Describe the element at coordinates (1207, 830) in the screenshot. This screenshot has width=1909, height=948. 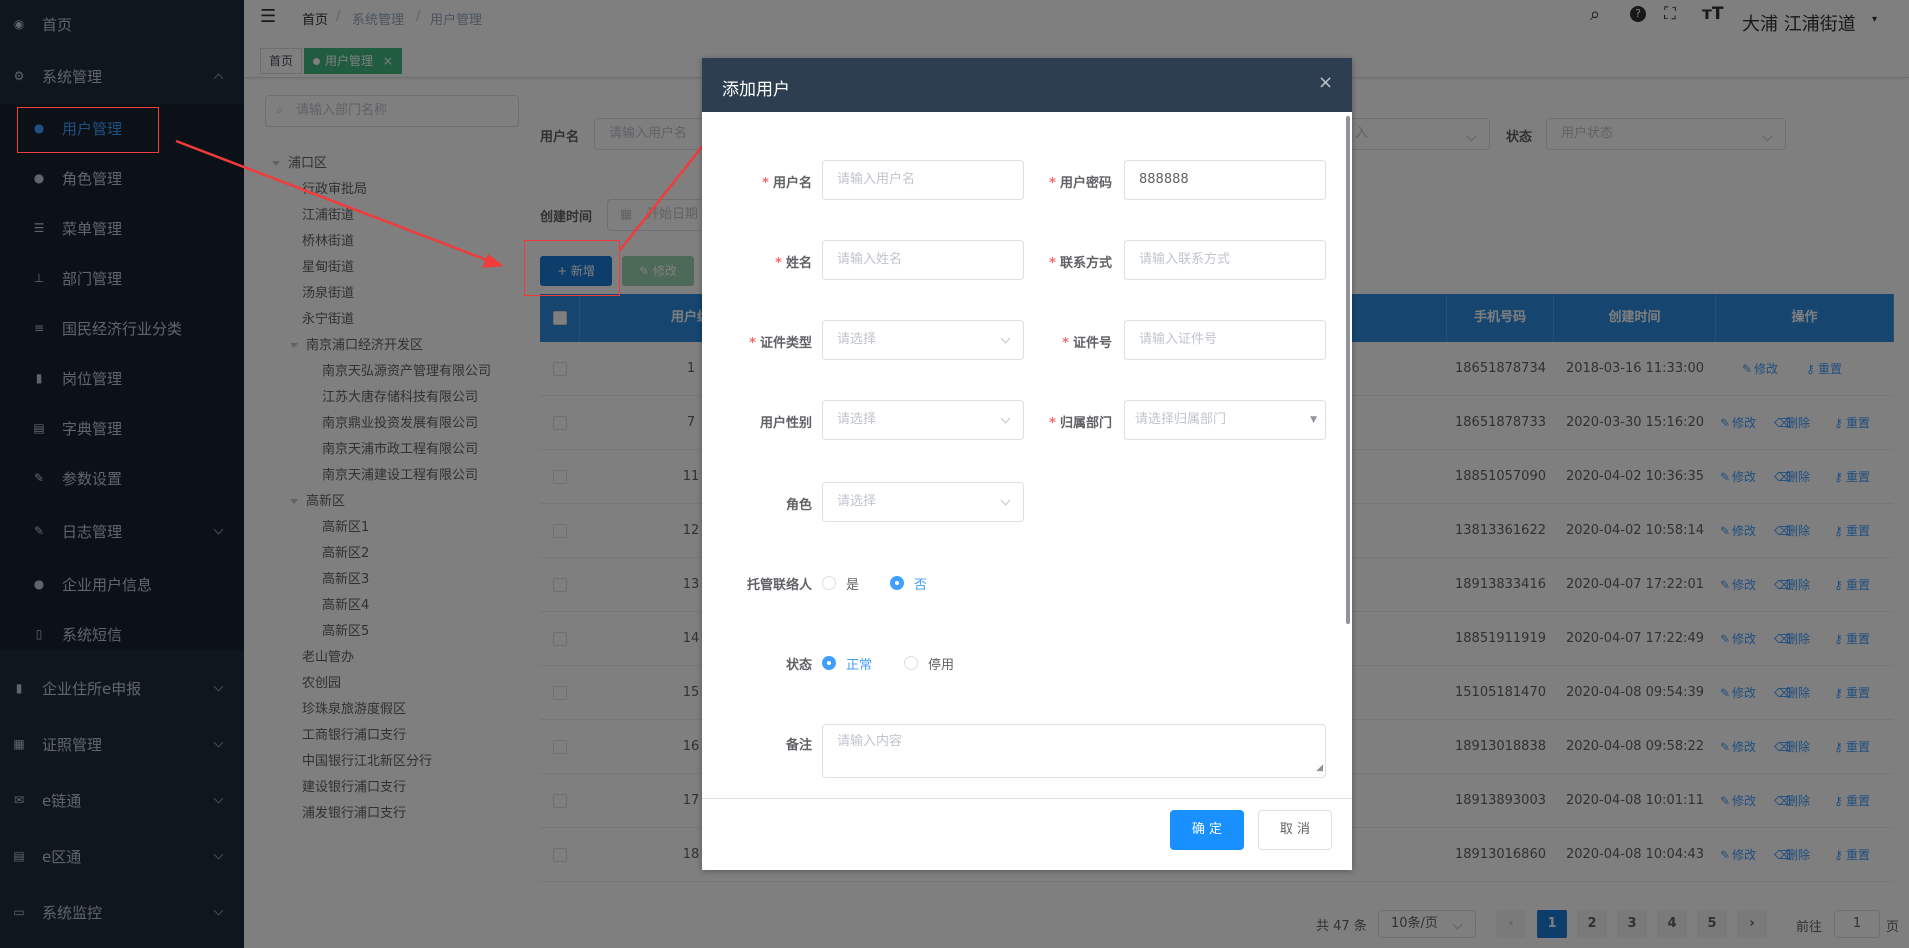
I see `confirm-button: 确 定` at that location.